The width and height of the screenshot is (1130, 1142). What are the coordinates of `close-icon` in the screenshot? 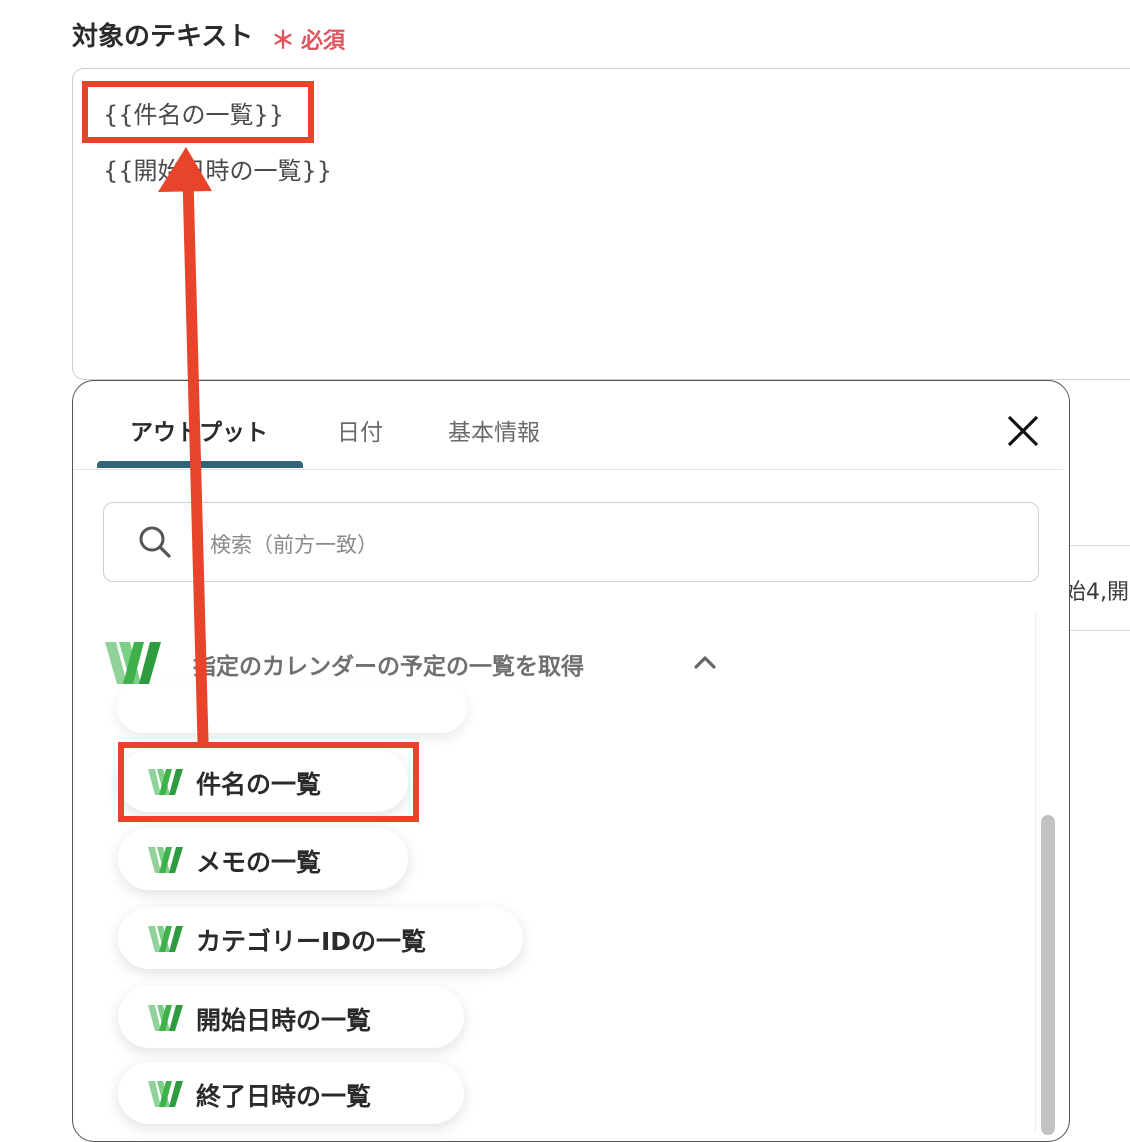 It's located at (1023, 431).